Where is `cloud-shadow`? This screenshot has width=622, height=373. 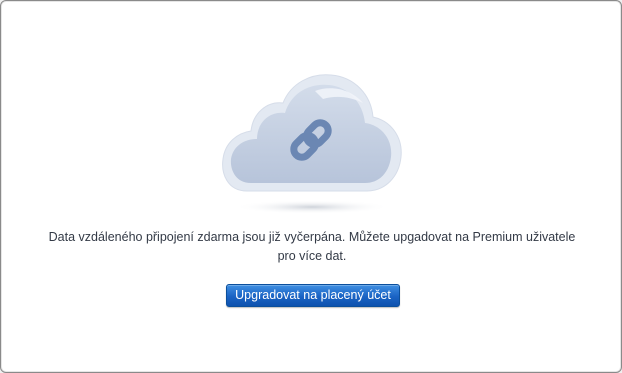 cloud-shadow is located at coordinates (312, 207).